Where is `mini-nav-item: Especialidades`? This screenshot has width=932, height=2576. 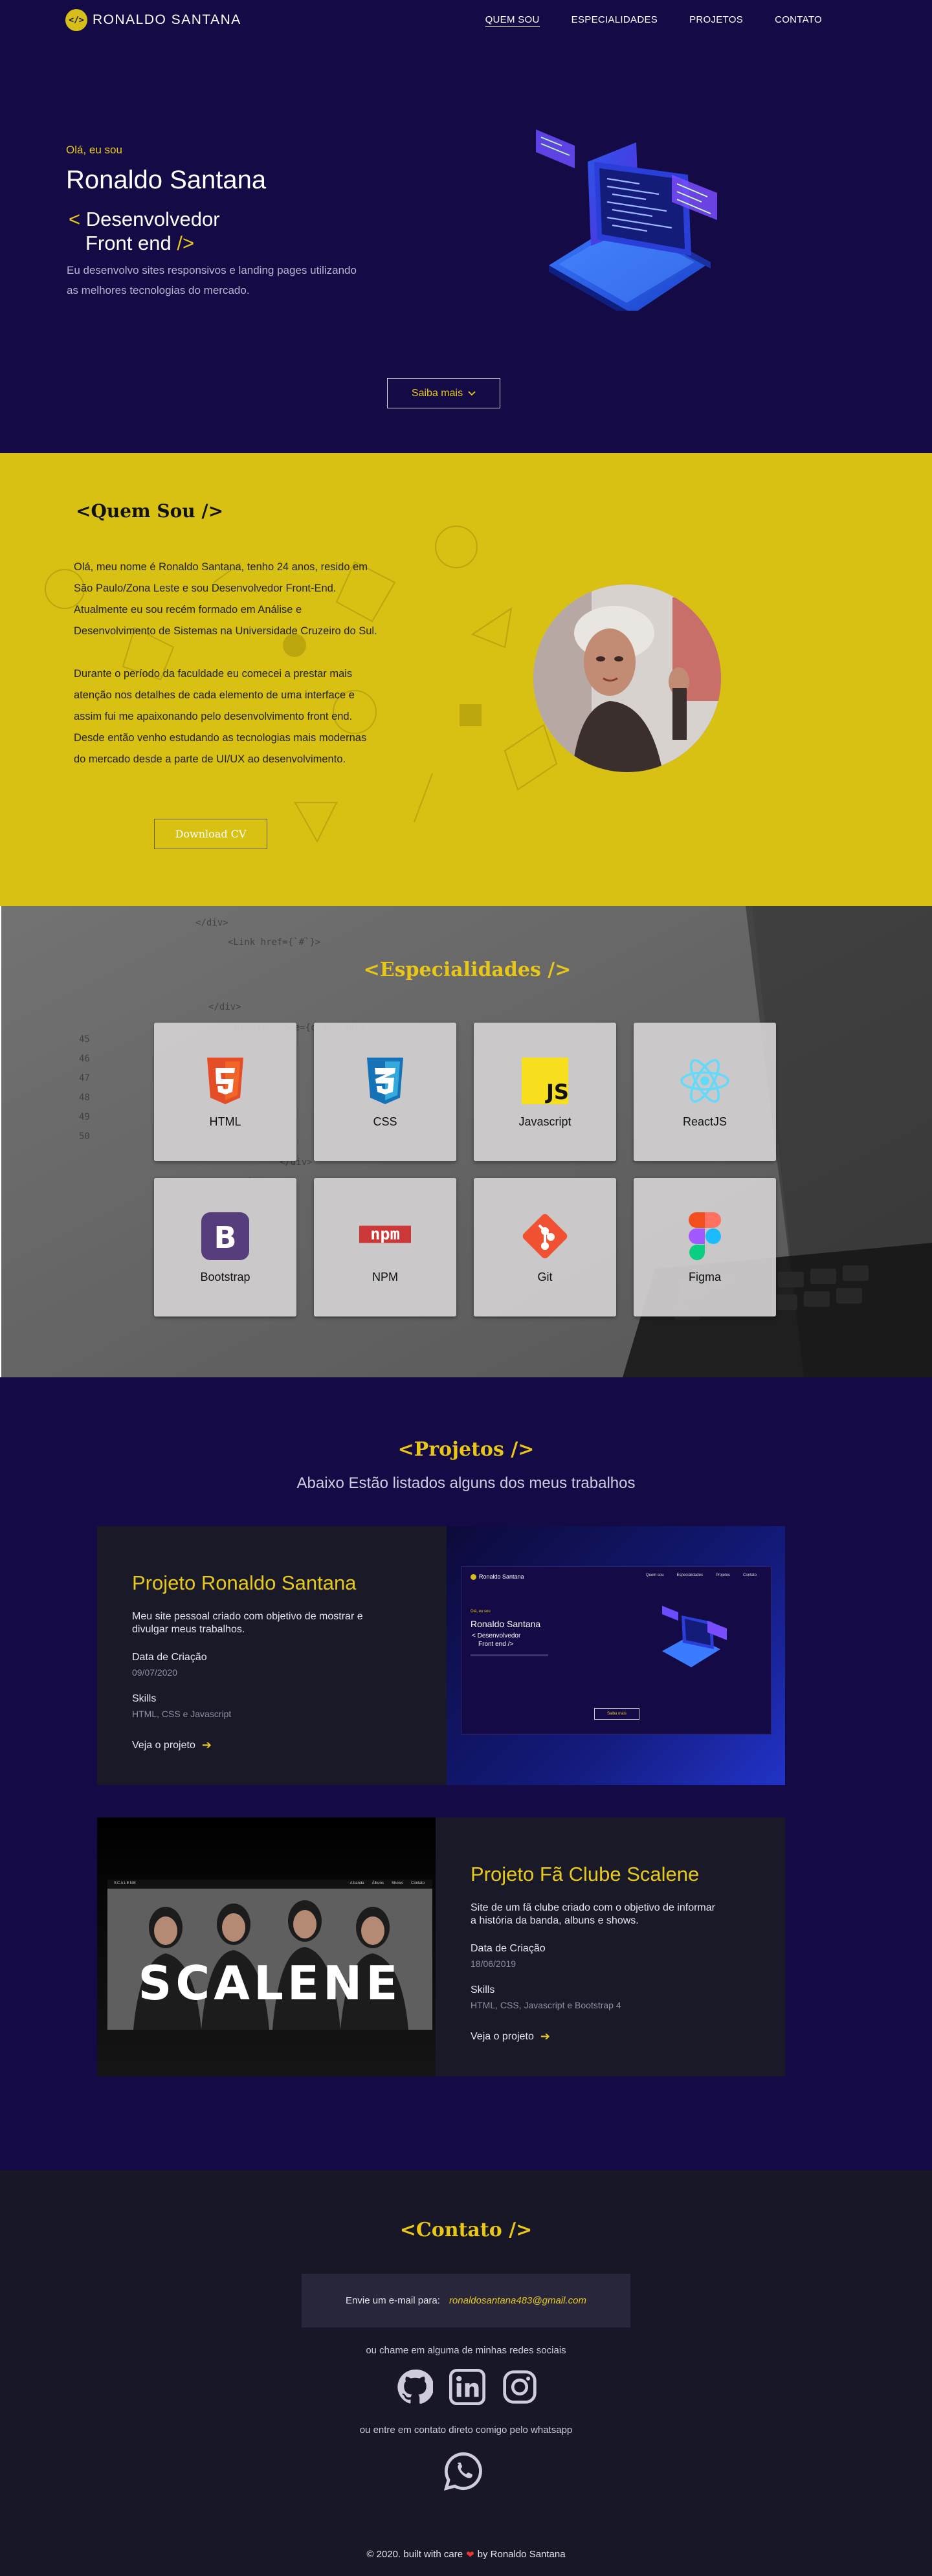 mini-nav-item: Especialidades is located at coordinates (689, 1575).